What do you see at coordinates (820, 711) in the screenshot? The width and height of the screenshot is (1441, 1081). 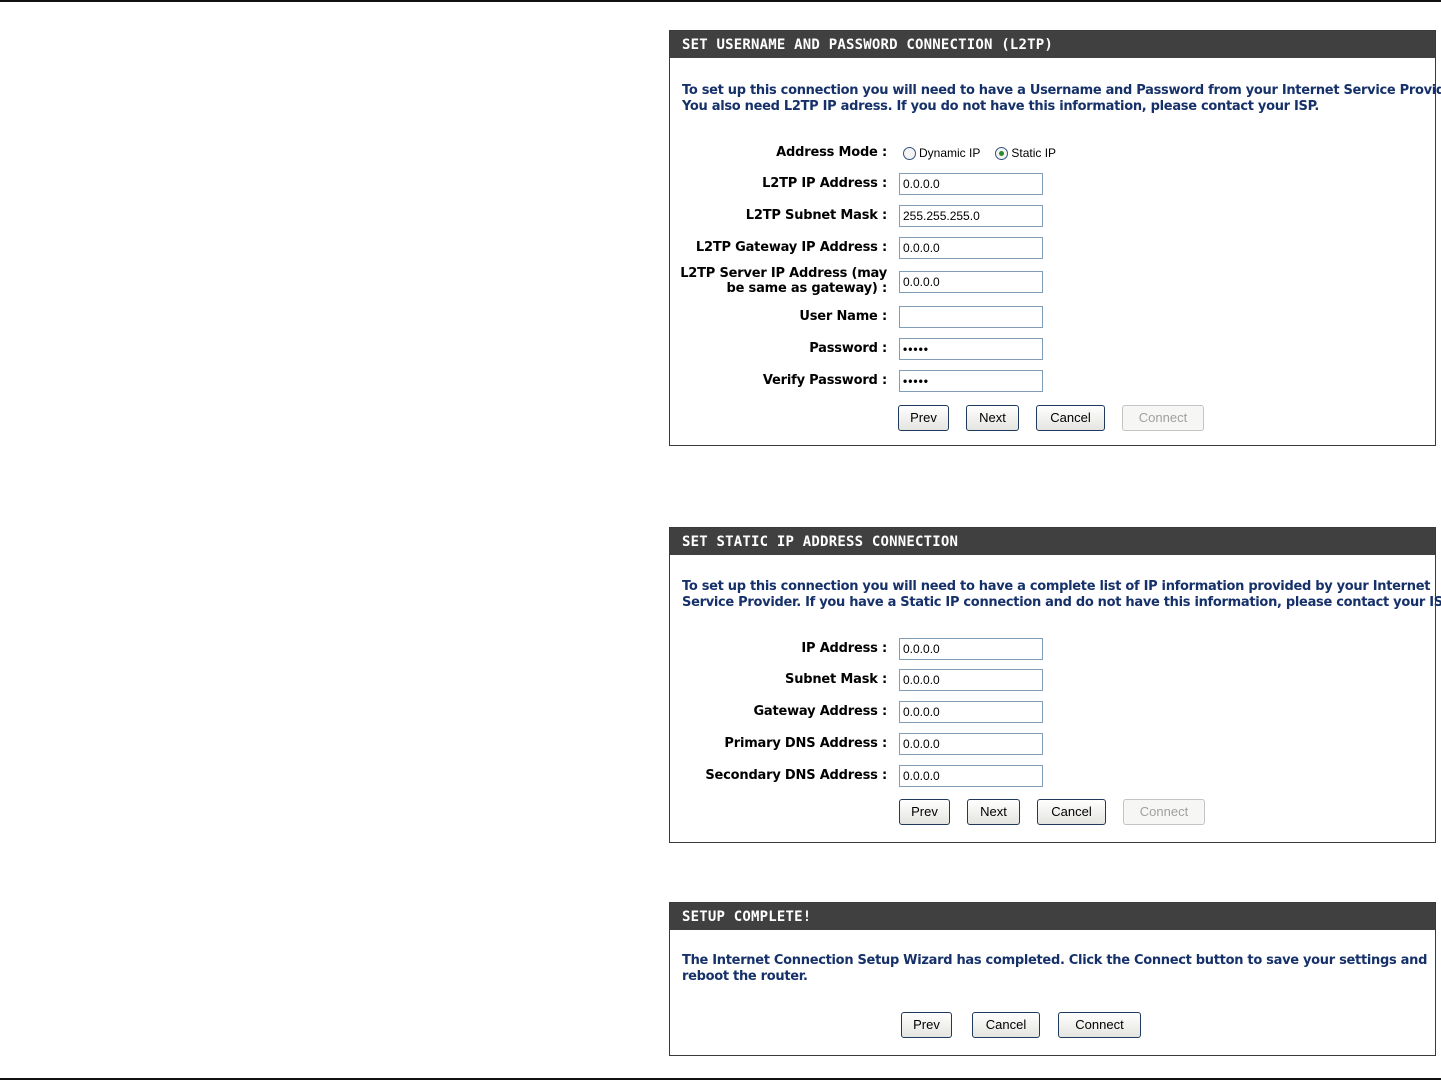 I see `static-gateway-label: Gateway Address :` at bounding box center [820, 711].